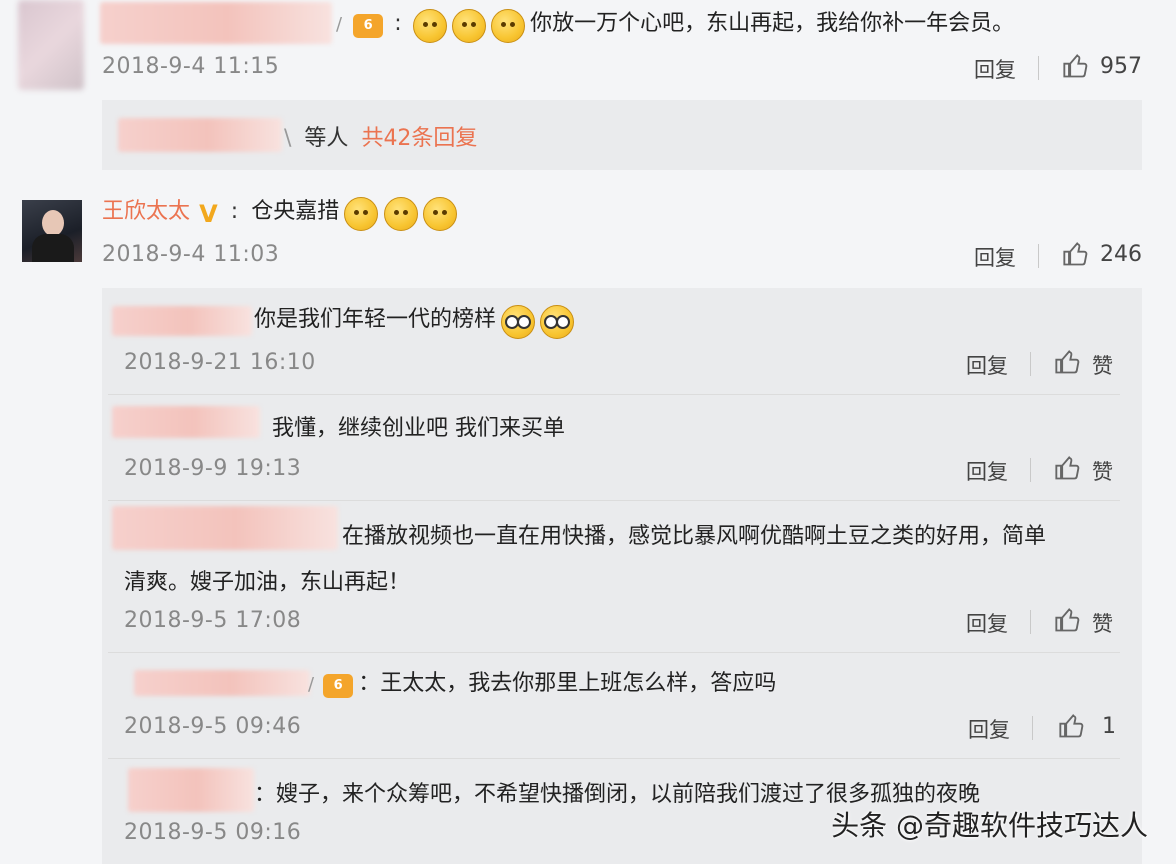 The image size is (1176, 864). Describe the element at coordinates (375, 319) in the screenshot. I see `reply-text: 你是我们年轻一代的榜样` at that location.